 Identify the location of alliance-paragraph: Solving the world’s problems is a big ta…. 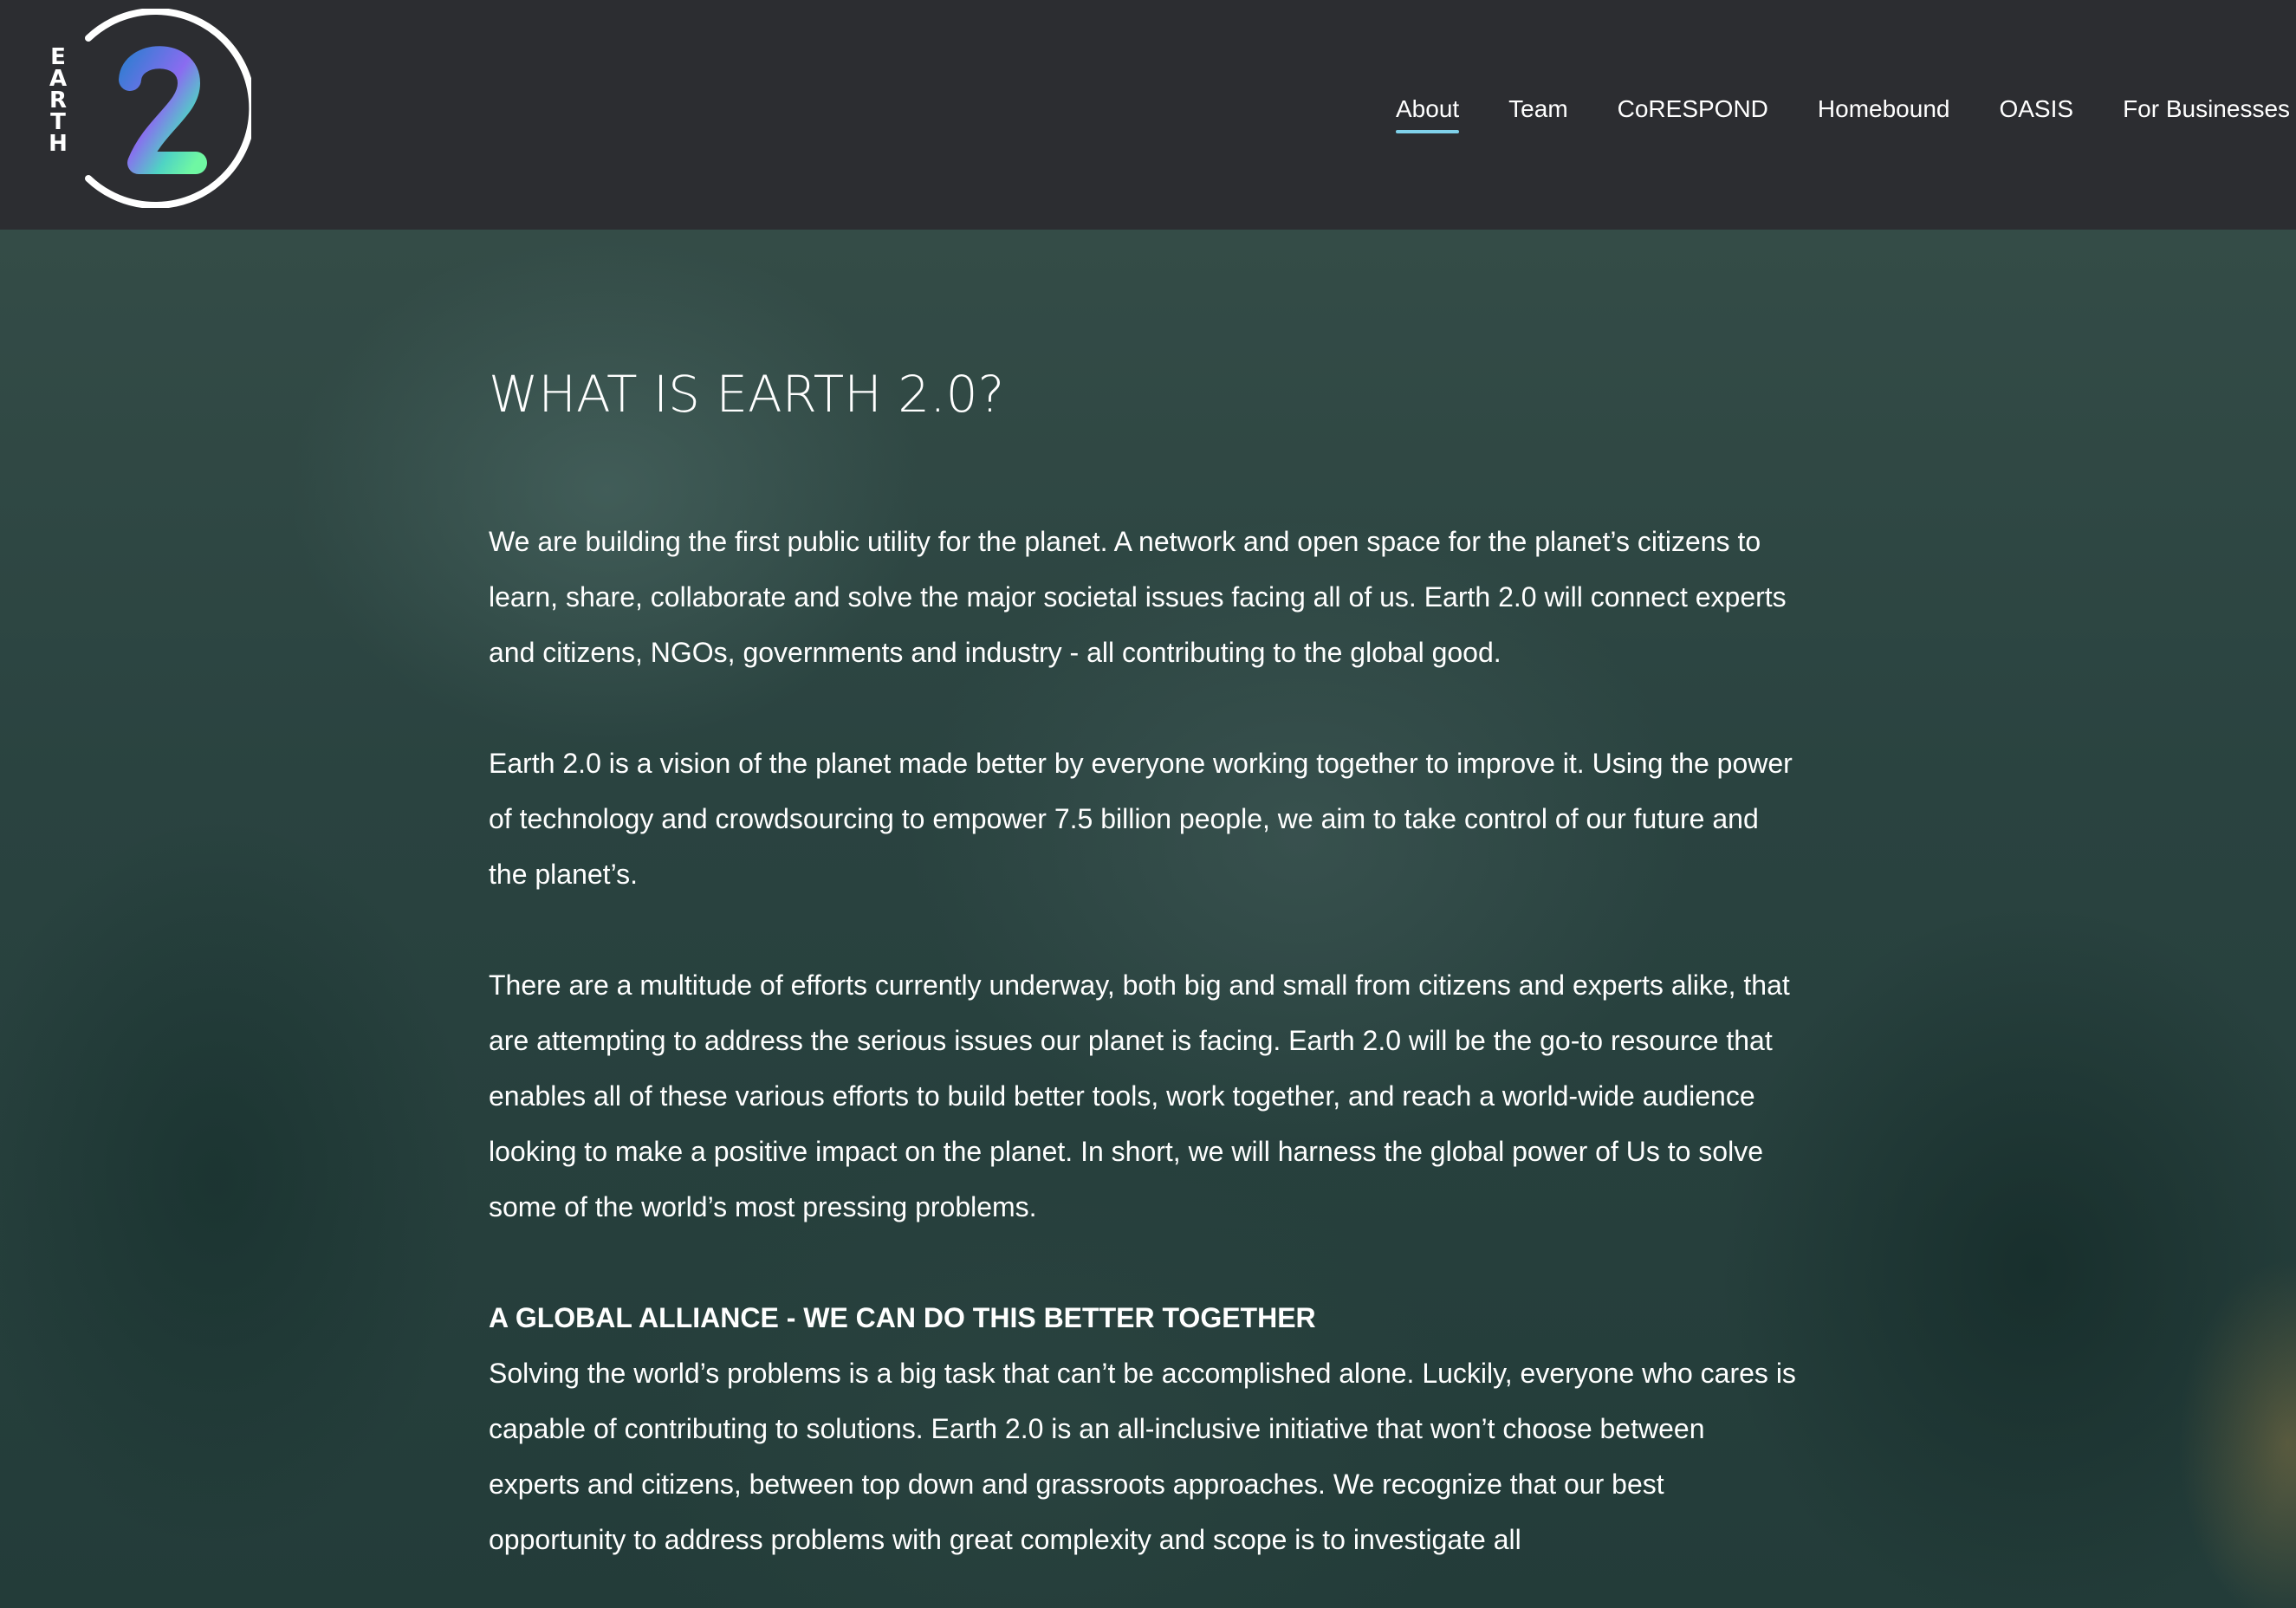
(1142, 1457).